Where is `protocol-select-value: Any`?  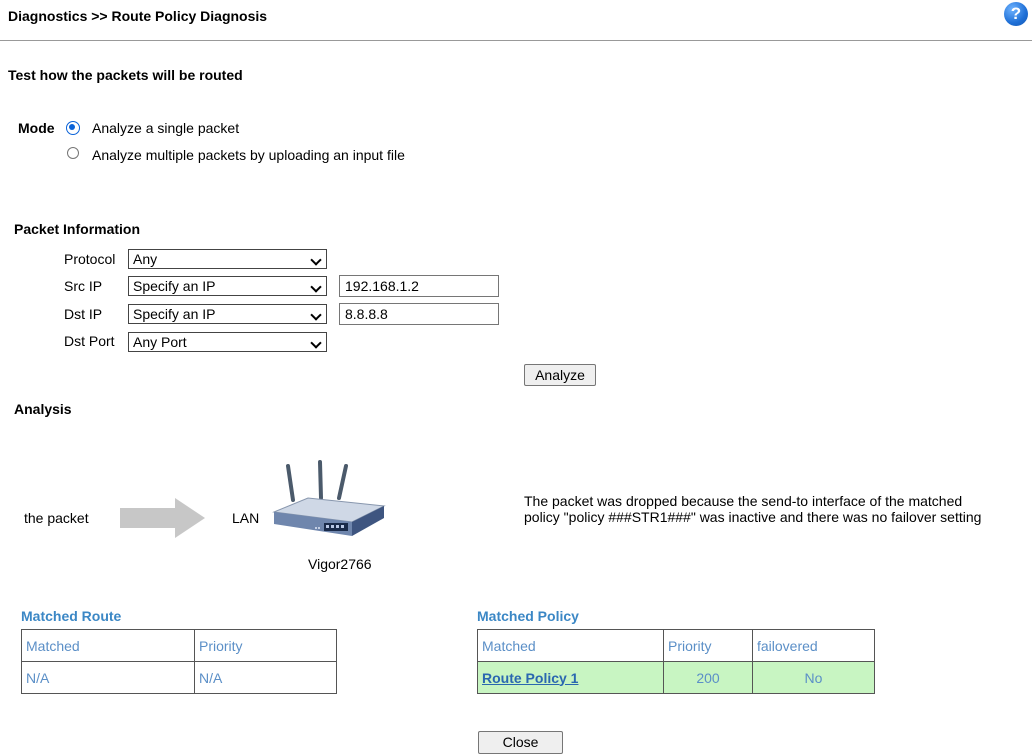 protocol-select-value: Any is located at coordinates (145, 259).